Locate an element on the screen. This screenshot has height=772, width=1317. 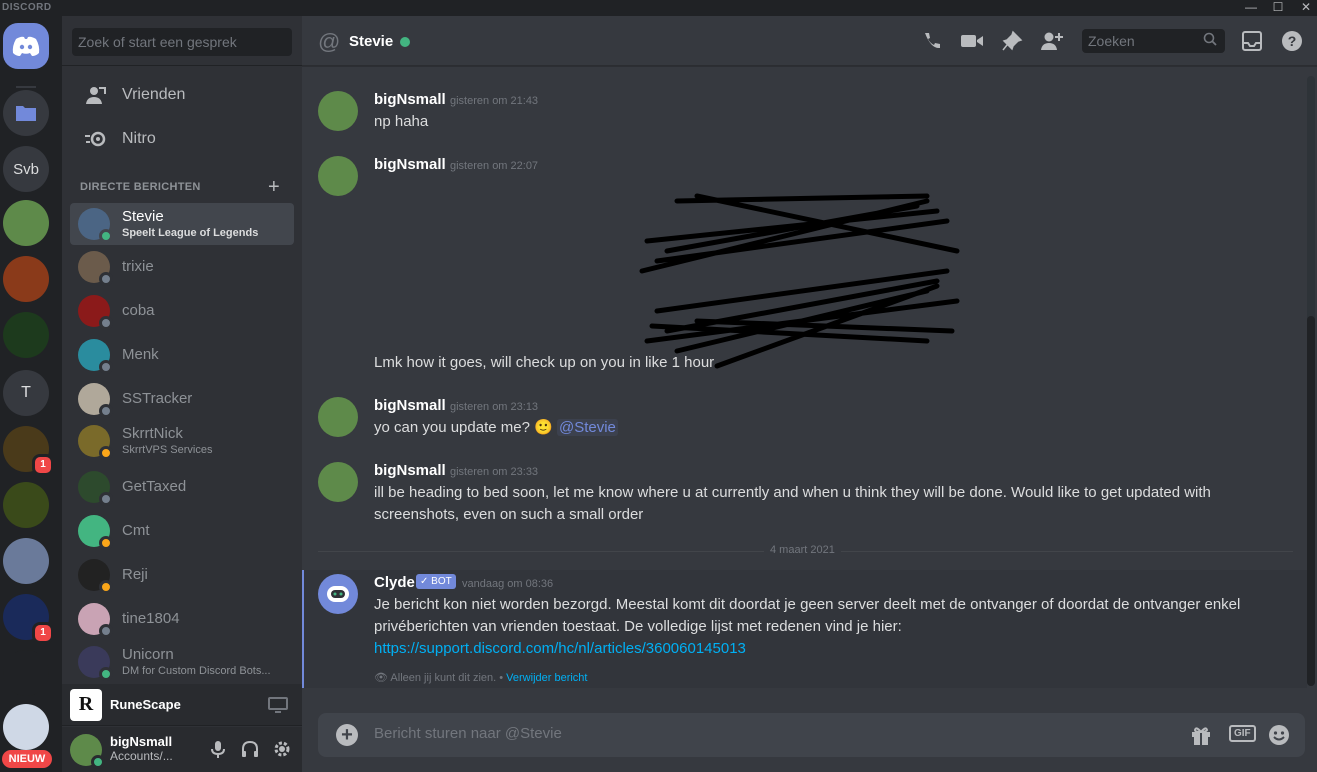
emoji-picker-icon is located at coordinates (1279, 737).